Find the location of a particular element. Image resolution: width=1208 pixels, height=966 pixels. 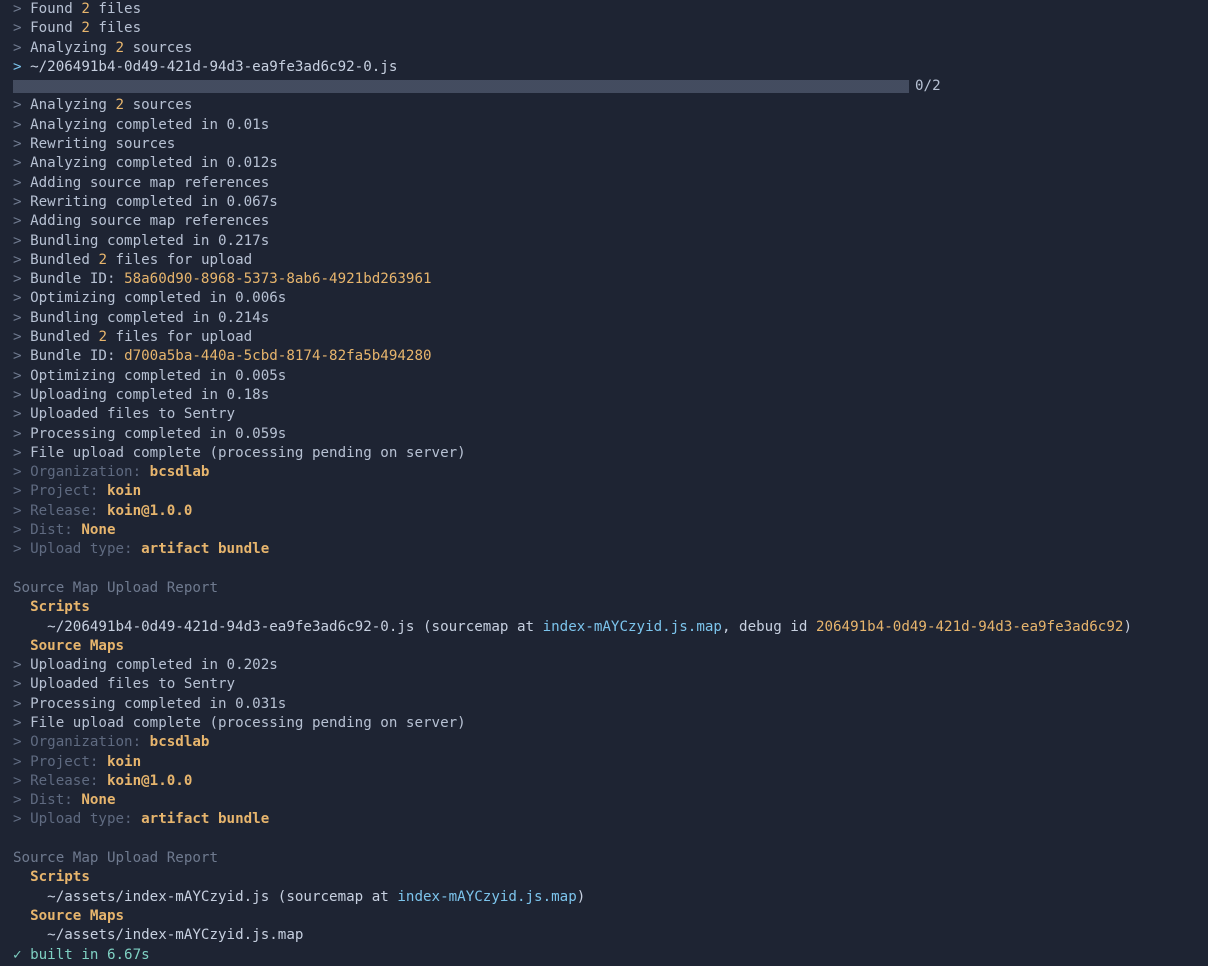

log-line: > Processing completed in 0.031s is located at coordinates (610, 704).